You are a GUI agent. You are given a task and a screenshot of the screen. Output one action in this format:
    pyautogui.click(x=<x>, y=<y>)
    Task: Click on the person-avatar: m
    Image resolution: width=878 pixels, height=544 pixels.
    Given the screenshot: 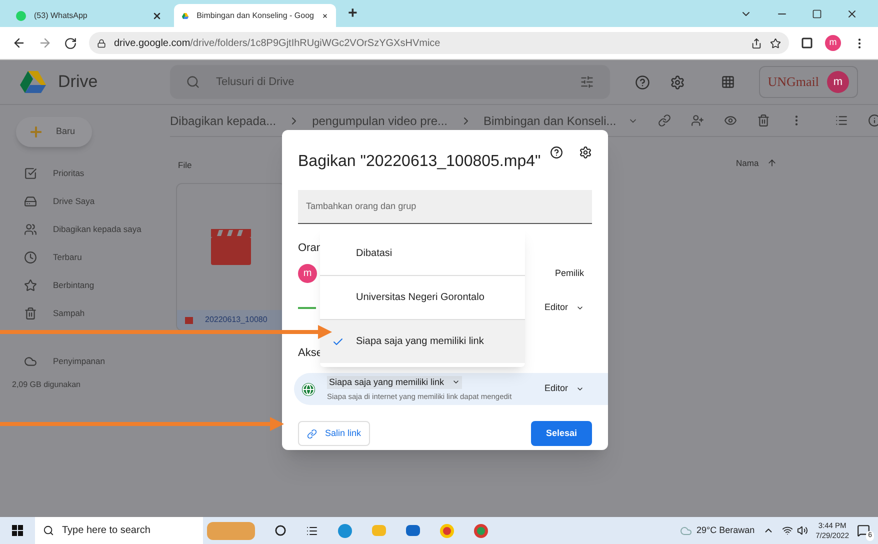 What is the action you would take?
    pyautogui.click(x=307, y=273)
    